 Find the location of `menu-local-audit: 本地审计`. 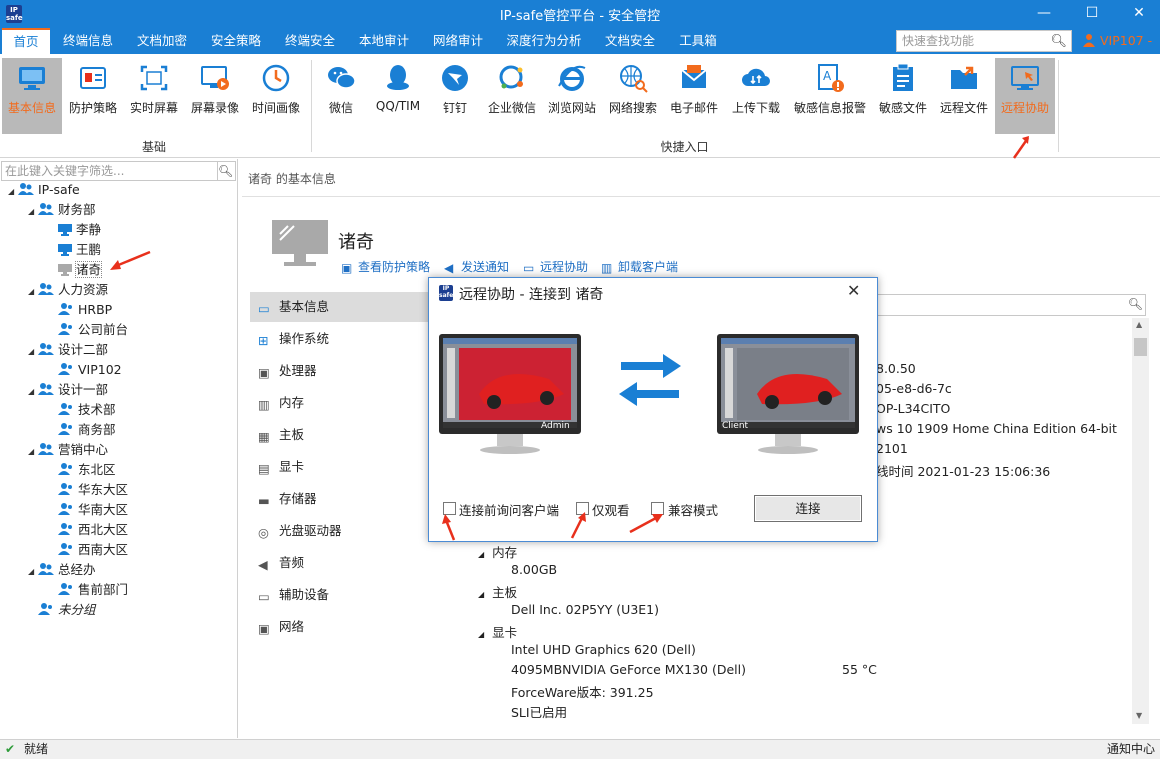

menu-local-audit: 本地审计 is located at coordinates (384, 41).